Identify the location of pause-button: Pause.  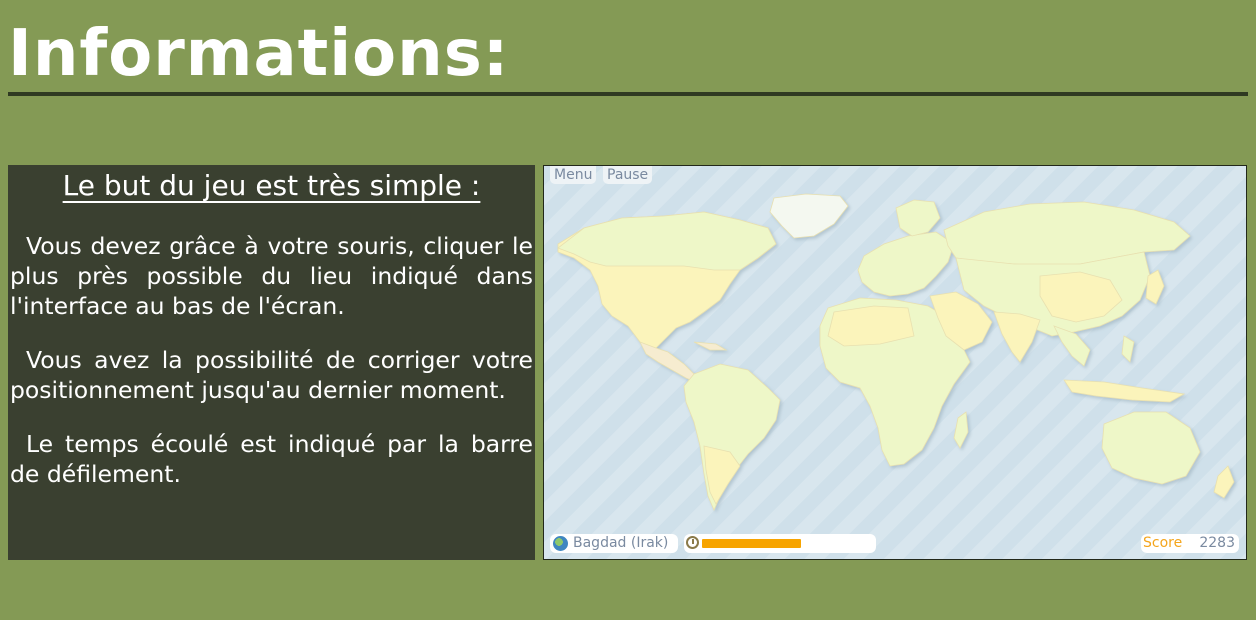
(628, 175).